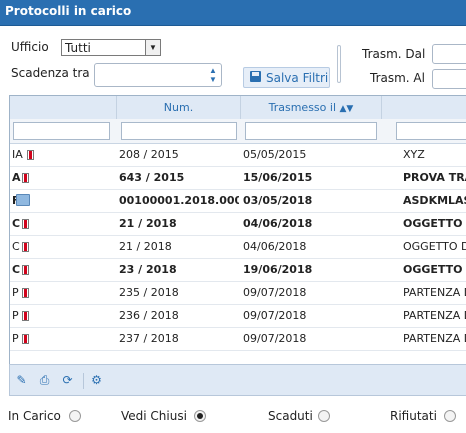 The image size is (466, 433). Describe the element at coordinates (61, 131) in the screenshot. I see `filter-type-input` at that location.